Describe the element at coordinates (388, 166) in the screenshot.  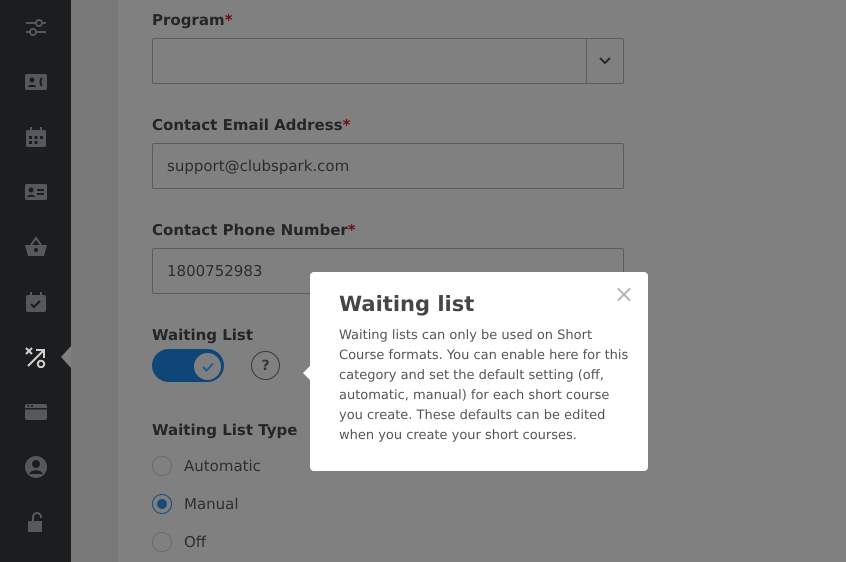
I see `input-field: support@clubspark.com` at that location.